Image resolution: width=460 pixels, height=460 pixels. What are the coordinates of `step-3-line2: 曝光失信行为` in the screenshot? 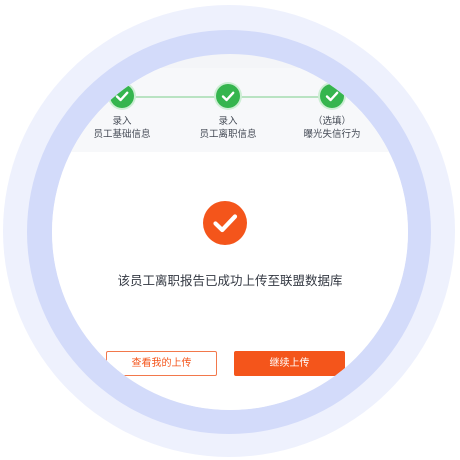 It's located at (332, 134).